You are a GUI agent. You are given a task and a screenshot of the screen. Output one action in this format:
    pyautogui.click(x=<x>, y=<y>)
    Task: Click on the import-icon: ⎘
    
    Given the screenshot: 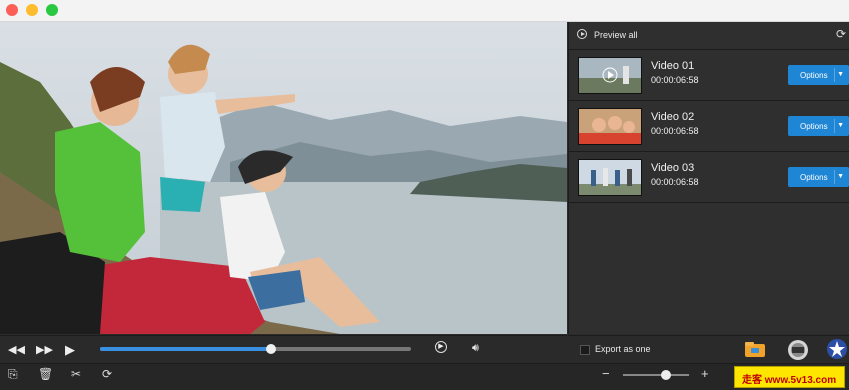 What is the action you would take?
    pyautogui.click(x=13, y=374)
    